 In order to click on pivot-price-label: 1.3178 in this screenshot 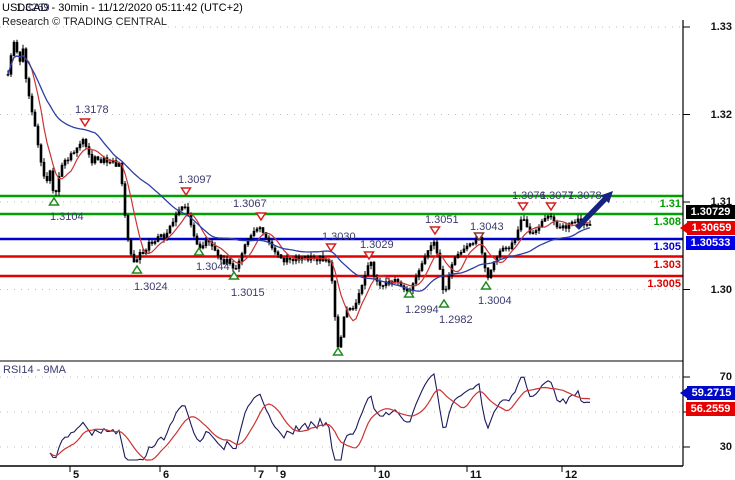, I will do `click(92, 110)`.